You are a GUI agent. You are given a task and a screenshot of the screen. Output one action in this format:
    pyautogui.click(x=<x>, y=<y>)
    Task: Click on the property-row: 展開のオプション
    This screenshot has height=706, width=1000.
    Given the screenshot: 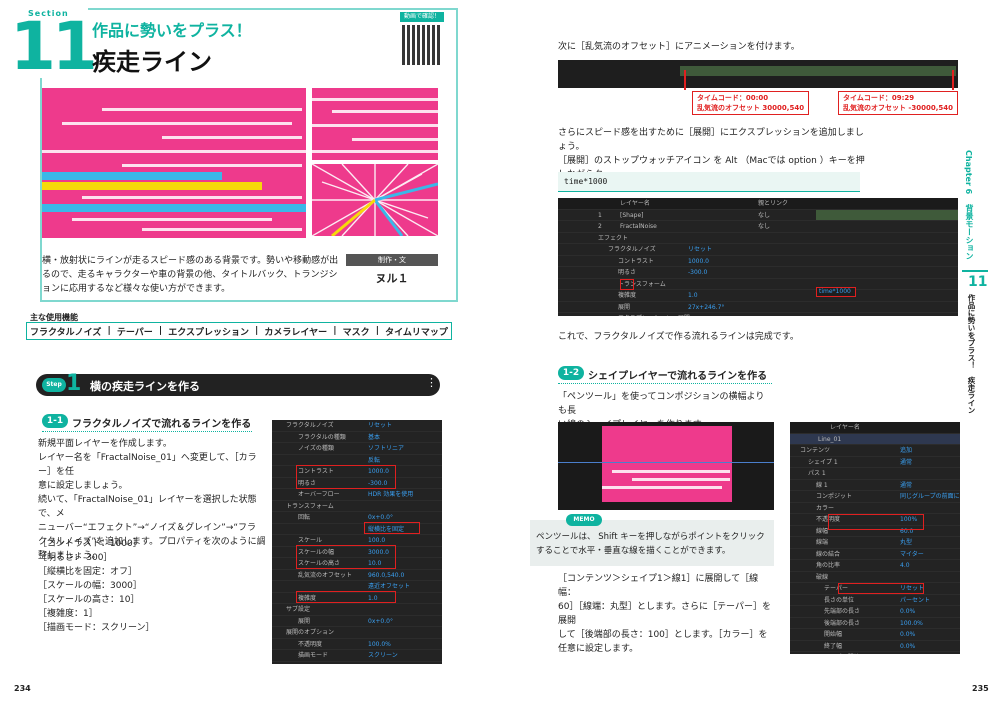 What is the action you would take?
    pyautogui.click(x=357, y=633)
    